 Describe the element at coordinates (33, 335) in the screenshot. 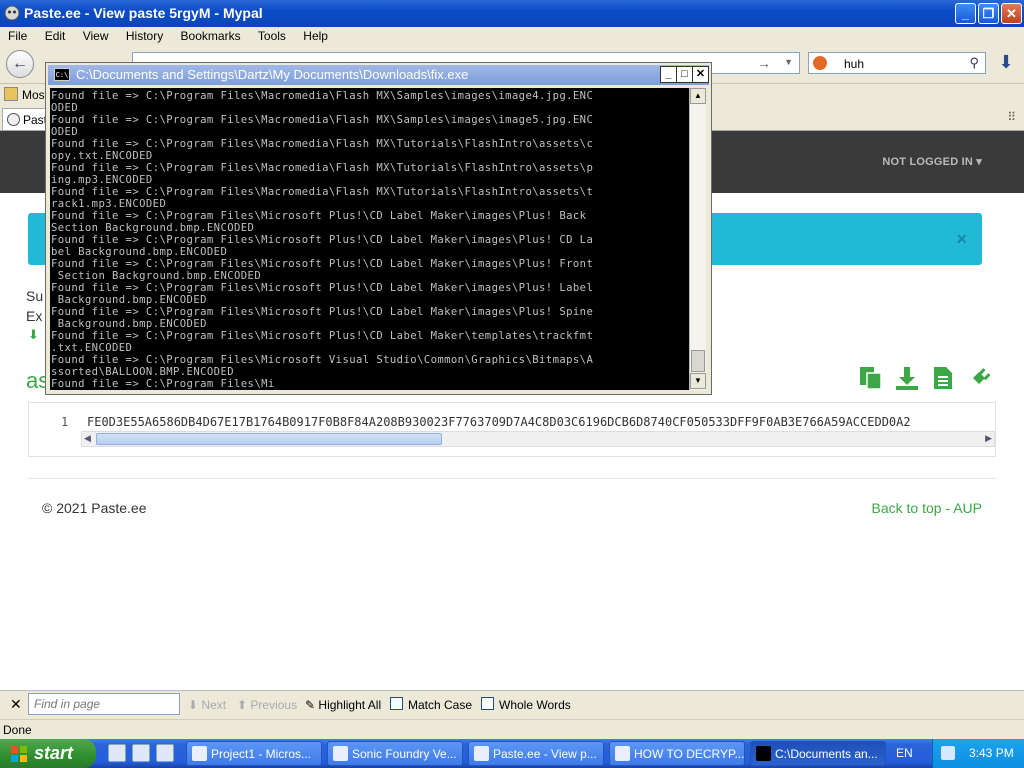

I see `download-small-icon: ⬇` at that location.